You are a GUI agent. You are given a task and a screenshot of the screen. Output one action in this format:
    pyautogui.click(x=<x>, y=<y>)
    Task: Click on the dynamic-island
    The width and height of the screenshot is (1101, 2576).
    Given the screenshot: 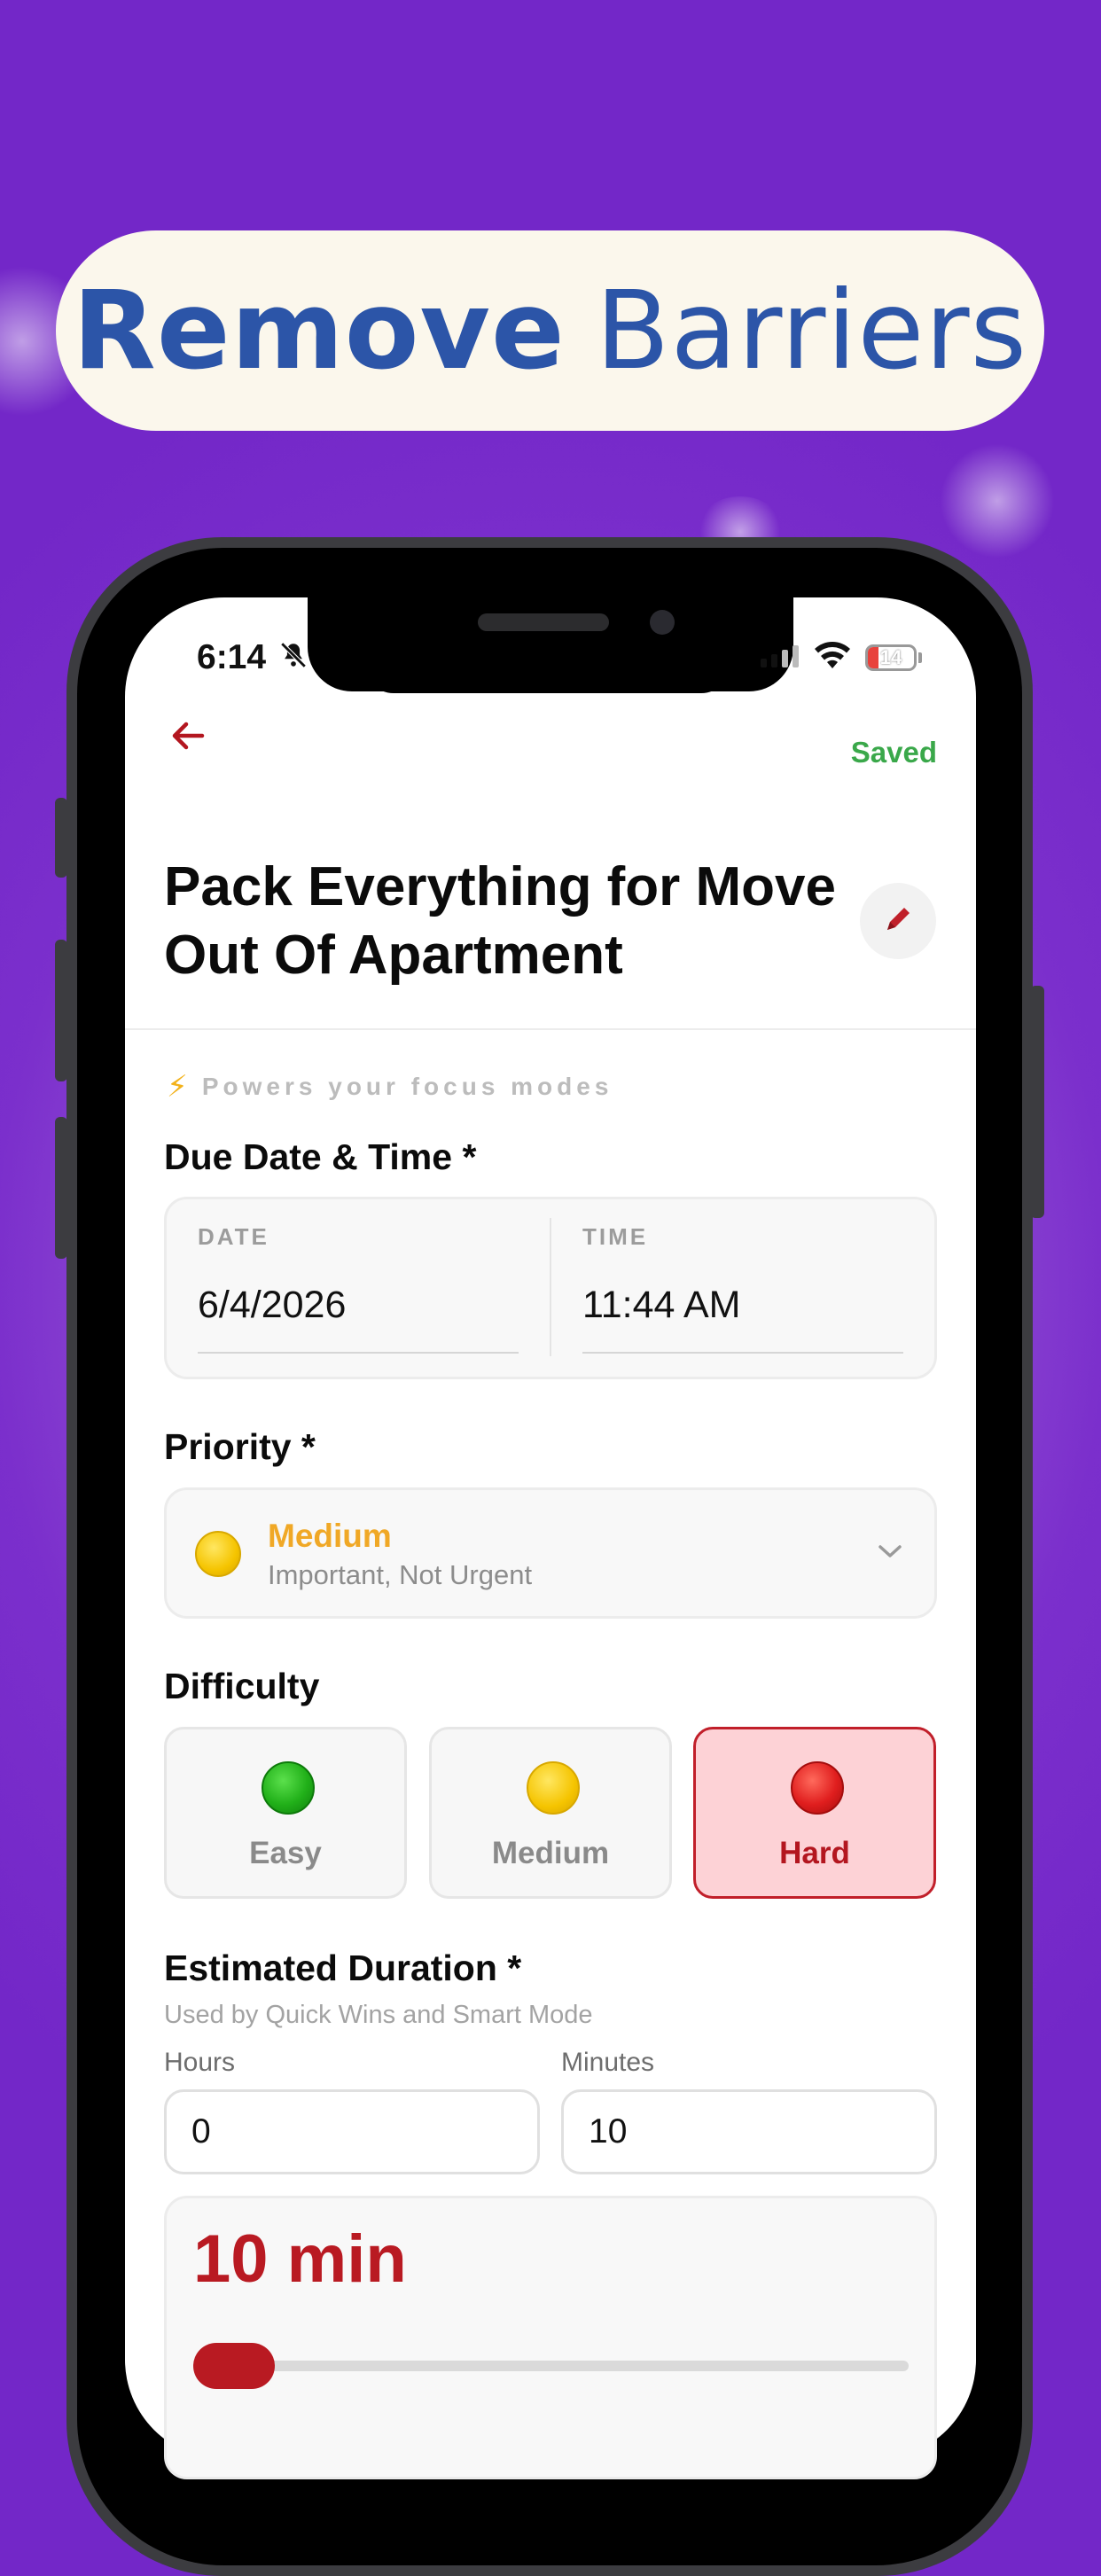 What is the action you would take?
    pyautogui.click(x=547, y=674)
    